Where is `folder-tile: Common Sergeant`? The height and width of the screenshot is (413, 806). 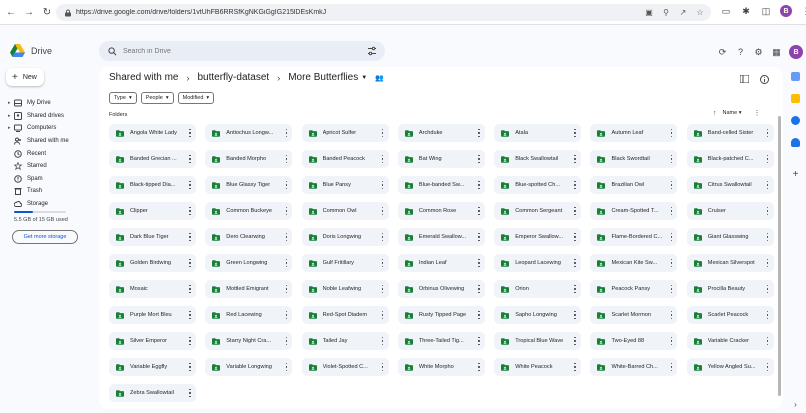 folder-tile: Common Sergeant is located at coordinates (538, 211).